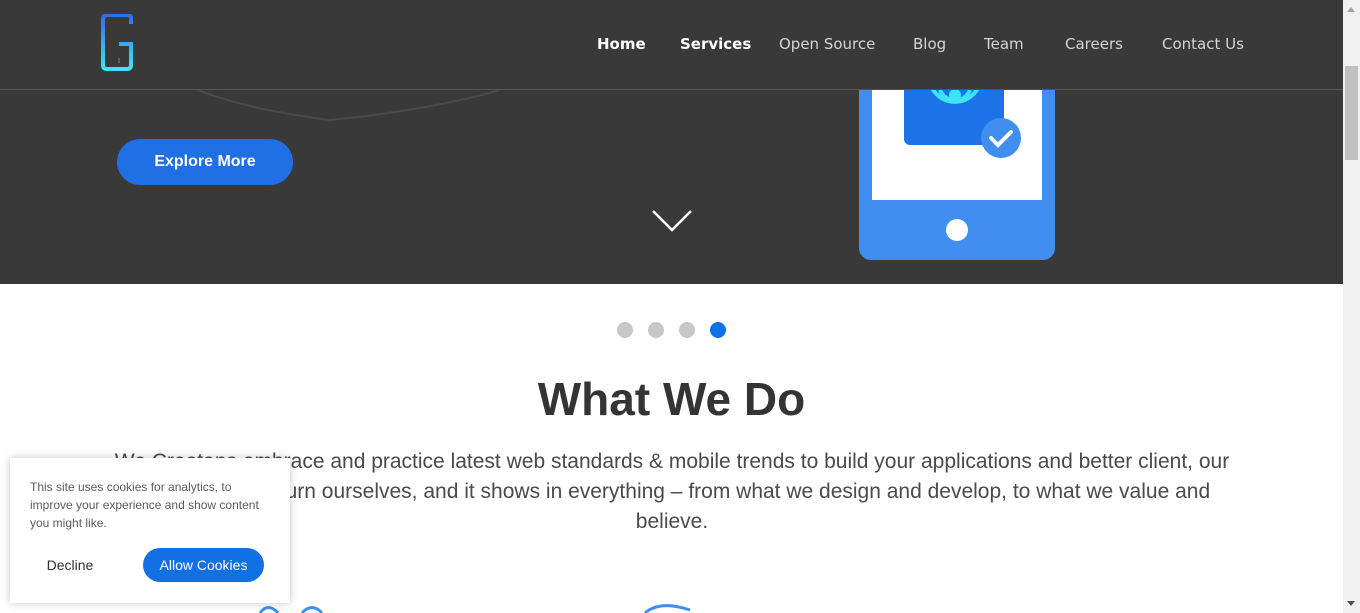  I want to click on phone-wifi-check-icon, so click(957, 174).